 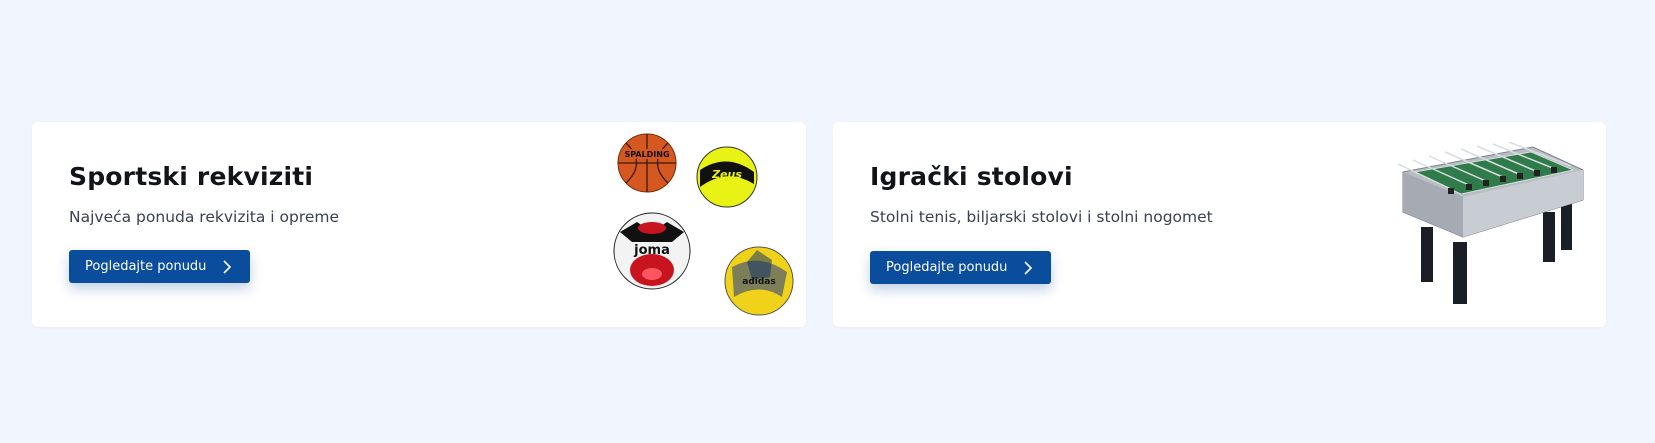 I want to click on volleyball-icon: Zeus, so click(x=727, y=177).